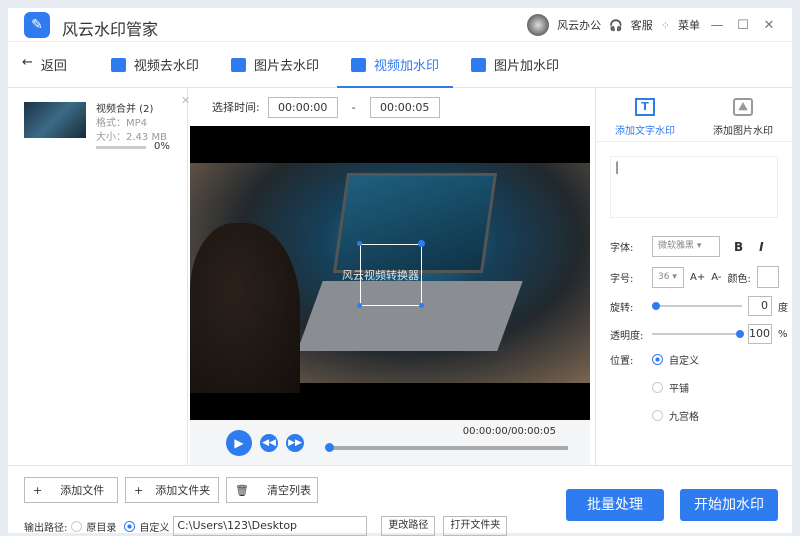  Describe the element at coordinates (77, 526) in the screenshot. I see `original-dir-radio` at that location.